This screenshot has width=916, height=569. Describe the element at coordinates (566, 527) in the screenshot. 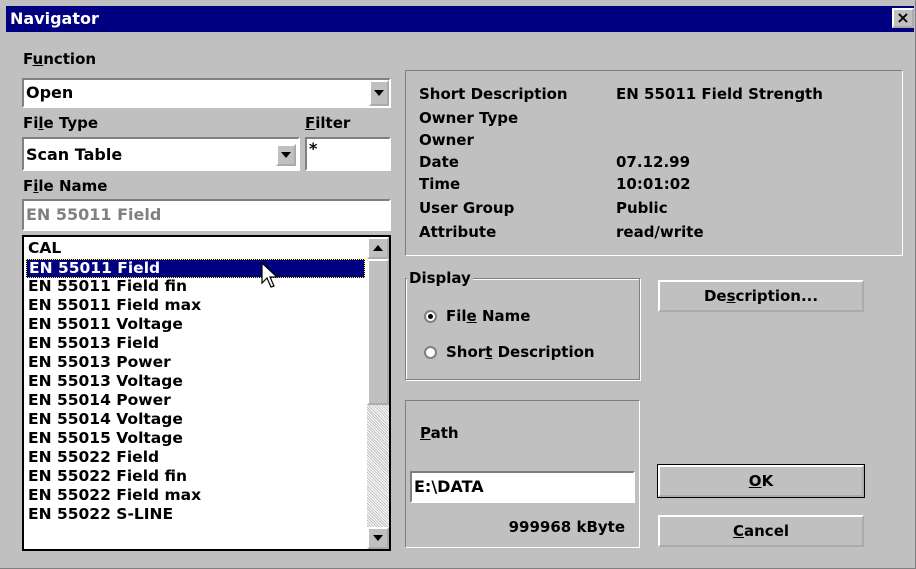

I see `free-space-text: 999968 kByte` at that location.